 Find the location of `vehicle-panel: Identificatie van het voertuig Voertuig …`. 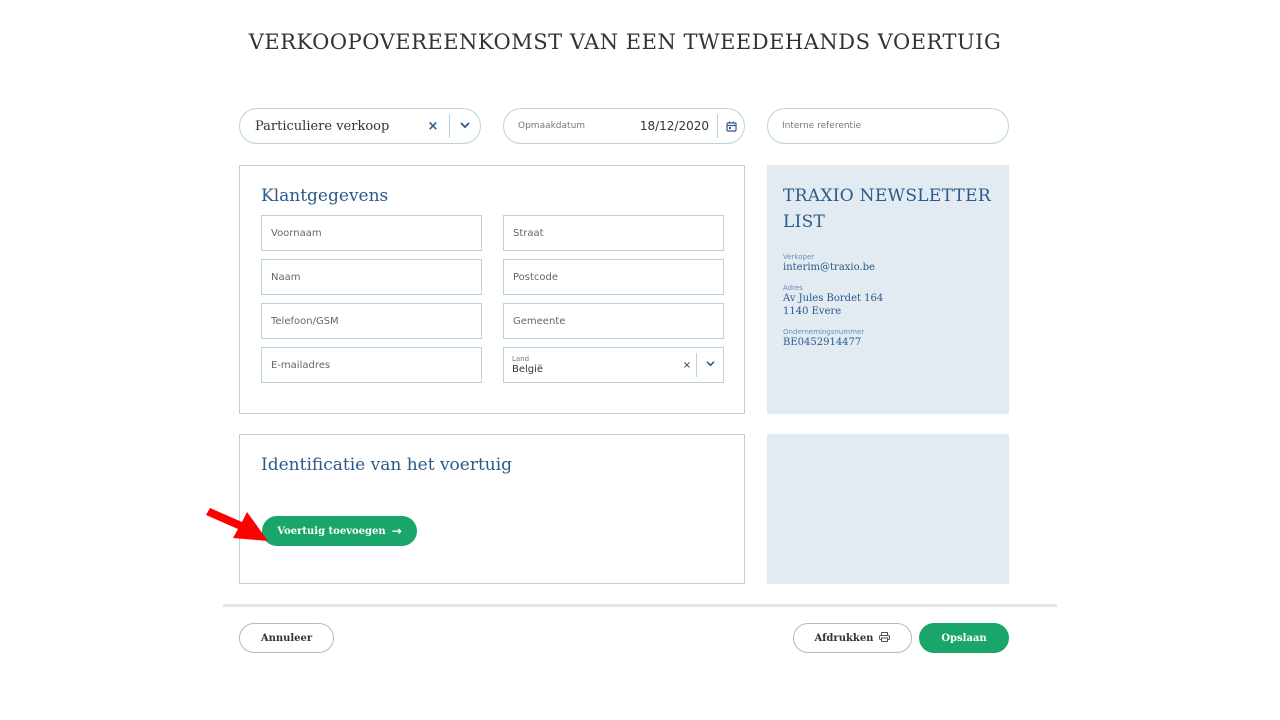

vehicle-panel: Identificatie van het voertuig Voertuig … is located at coordinates (492, 509).